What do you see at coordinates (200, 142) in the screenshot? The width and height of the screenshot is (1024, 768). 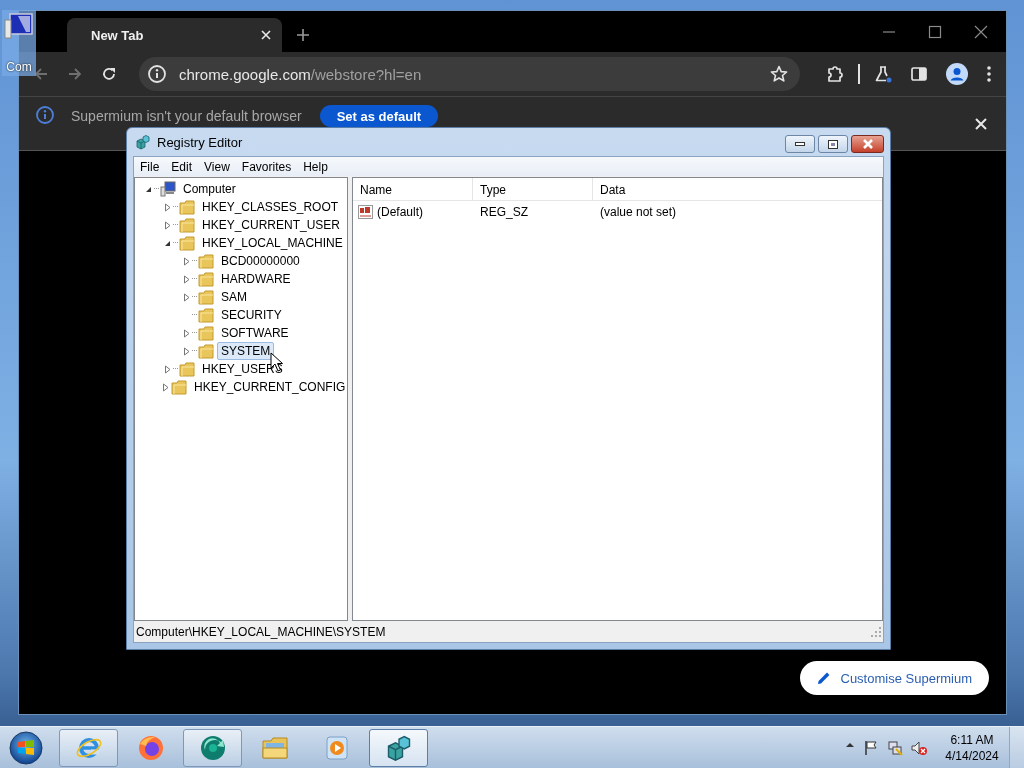 I see `window-title: Registry Editor` at bounding box center [200, 142].